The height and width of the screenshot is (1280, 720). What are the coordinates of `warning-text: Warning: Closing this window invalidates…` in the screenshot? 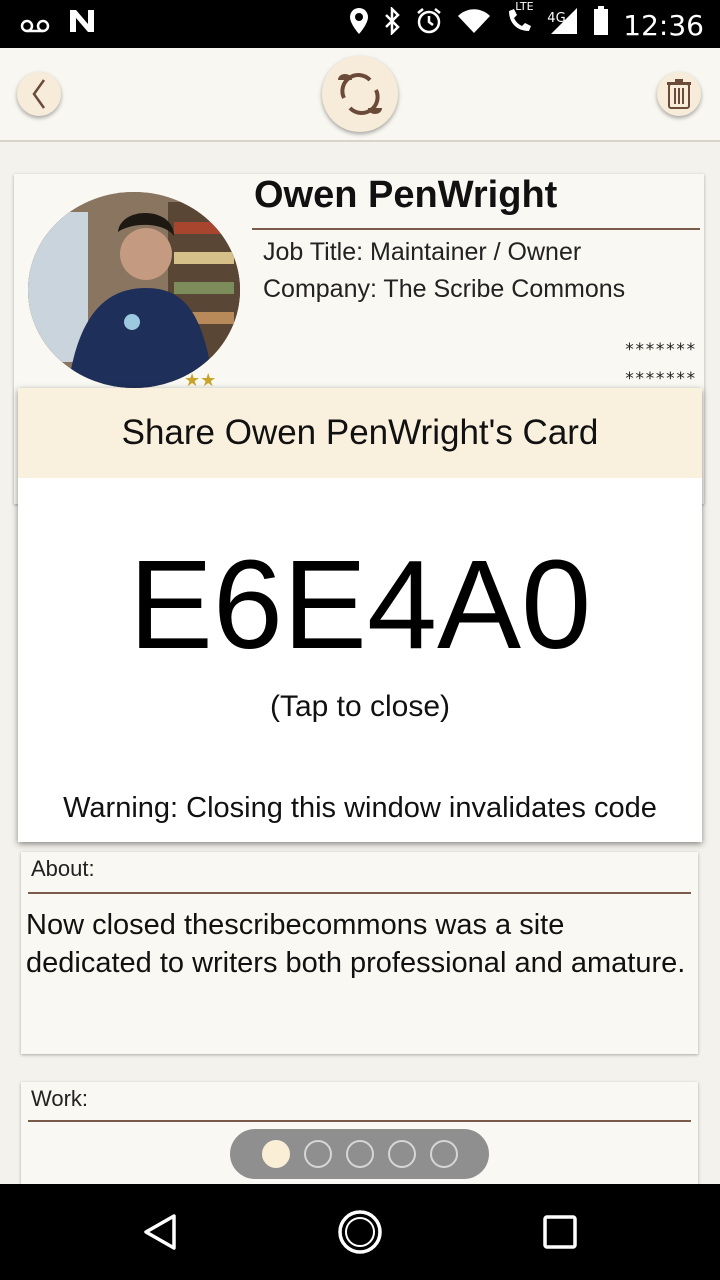 It's located at (360, 808).